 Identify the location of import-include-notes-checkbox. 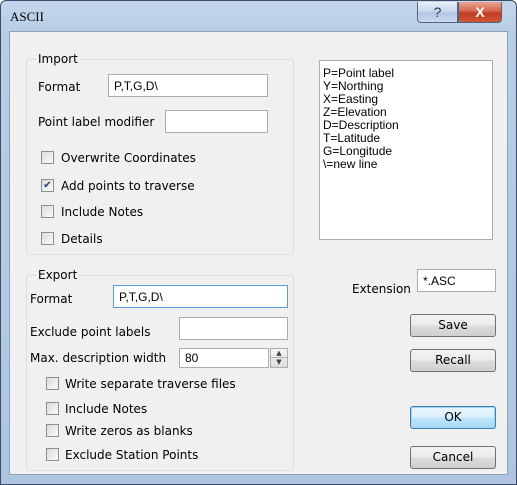
(47, 211).